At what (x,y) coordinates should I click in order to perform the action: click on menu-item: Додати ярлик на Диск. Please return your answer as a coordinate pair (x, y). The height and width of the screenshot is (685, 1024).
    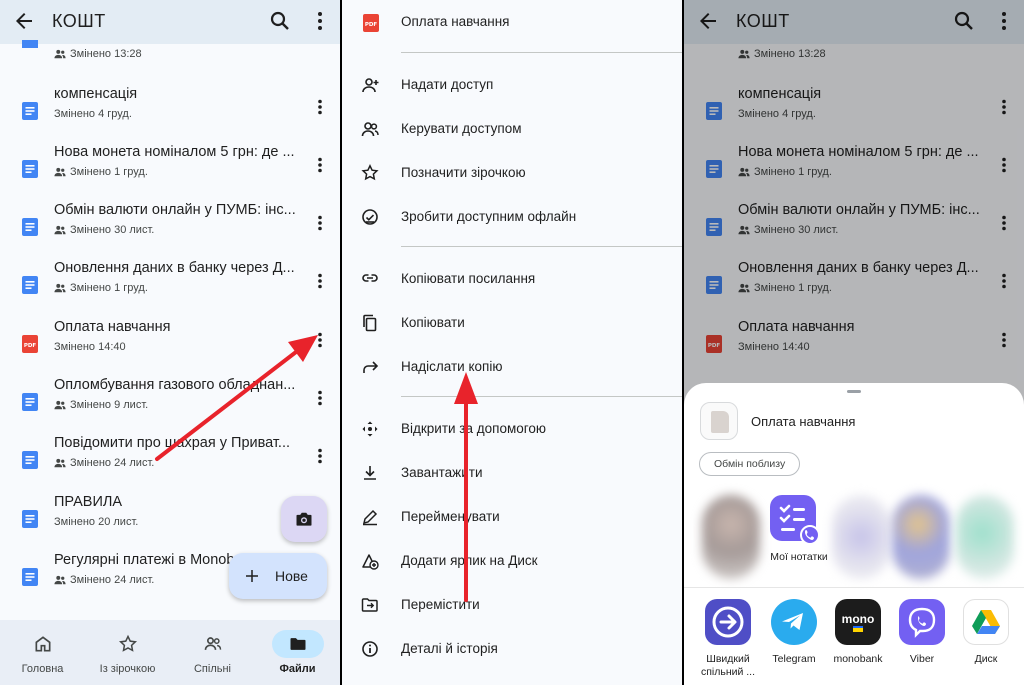
    Looking at the image, I should click on (512, 561).